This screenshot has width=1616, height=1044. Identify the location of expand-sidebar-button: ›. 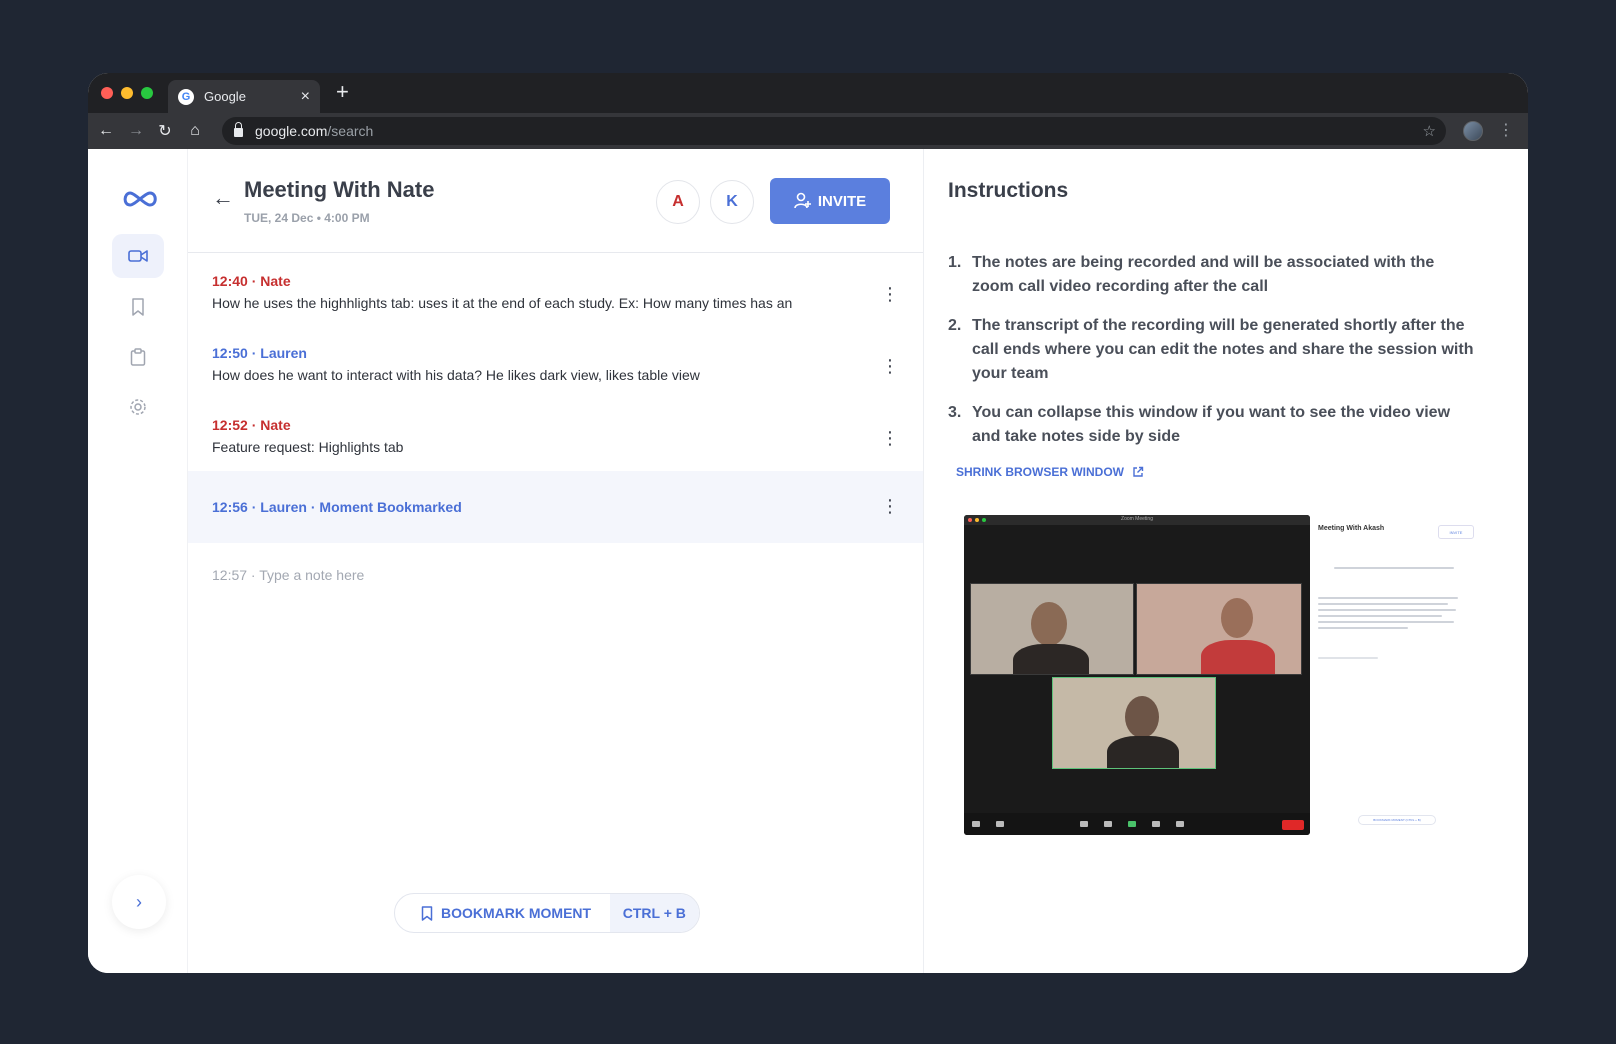
(139, 902).